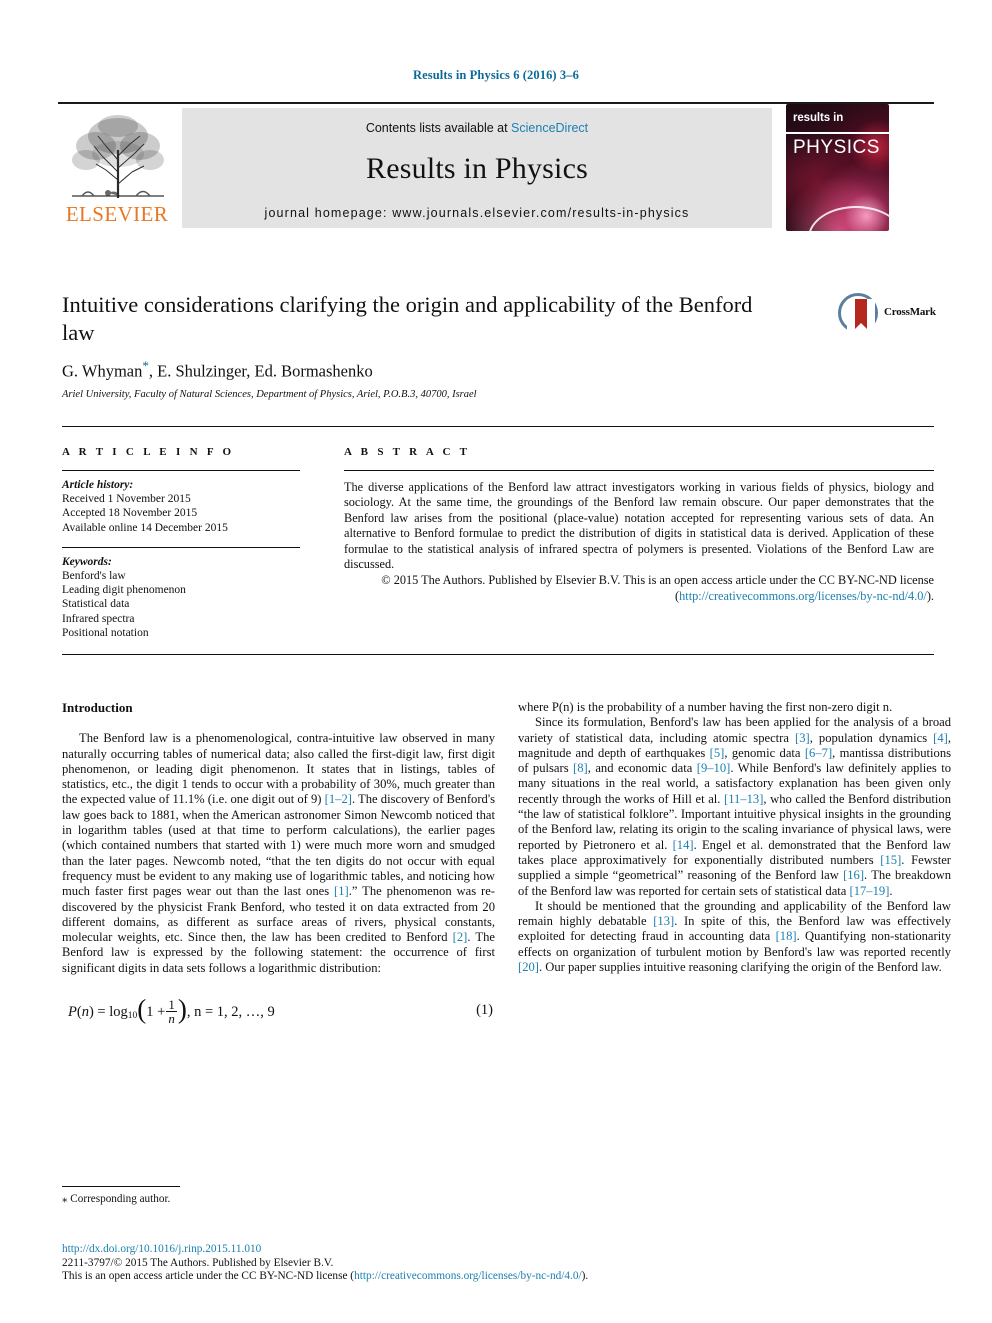  Describe the element at coordinates (438, 128) in the screenshot. I see `contents-prefix: Contents lists available at` at that location.